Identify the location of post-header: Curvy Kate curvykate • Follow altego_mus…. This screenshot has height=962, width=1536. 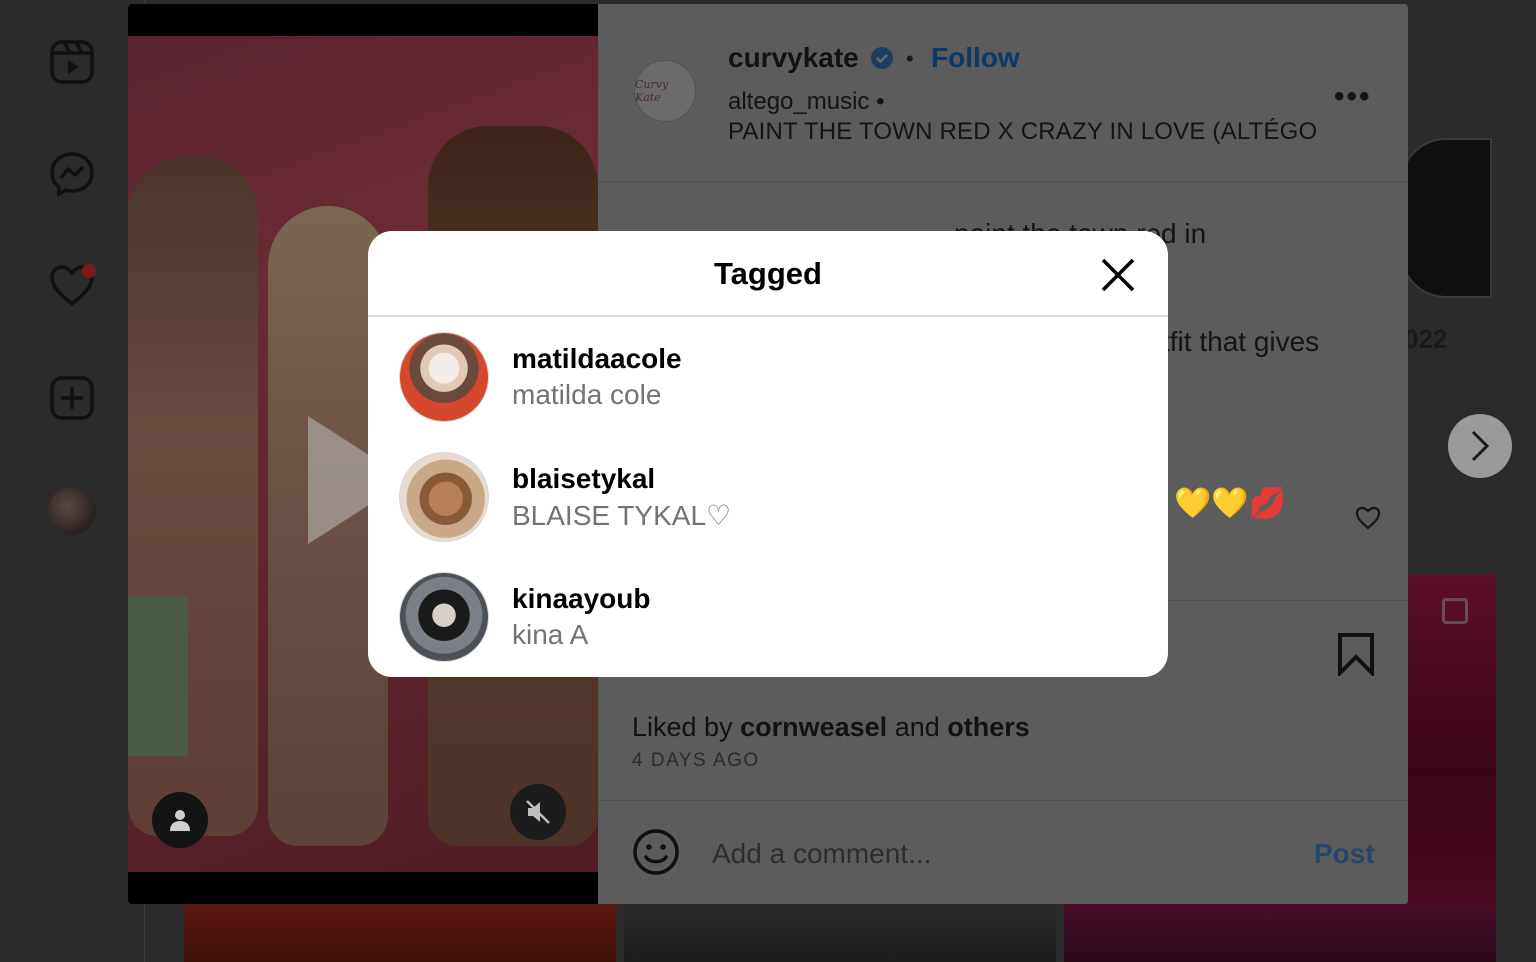
(1003, 93).